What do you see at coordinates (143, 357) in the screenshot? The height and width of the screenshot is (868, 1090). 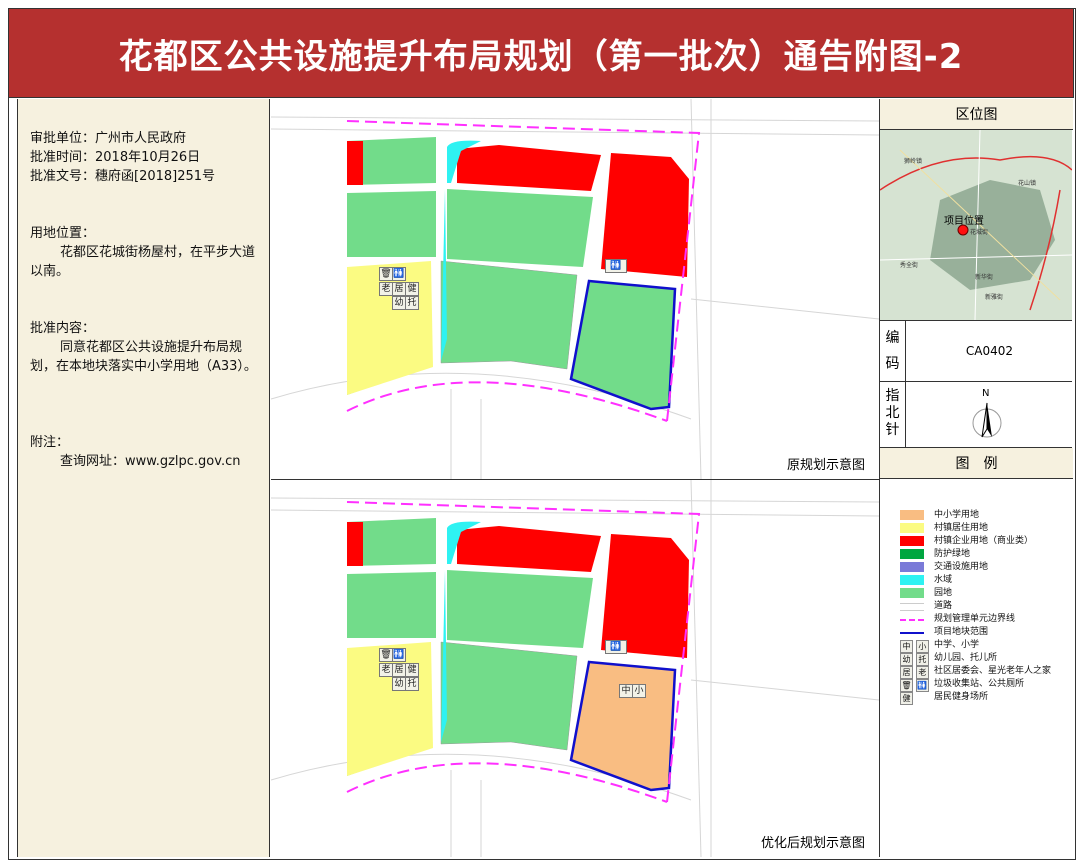 I see `content-text: 同意花都区公共设施提升布局规划，在本地块落实中小学用地（A33）。` at bounding box center [143, 357].